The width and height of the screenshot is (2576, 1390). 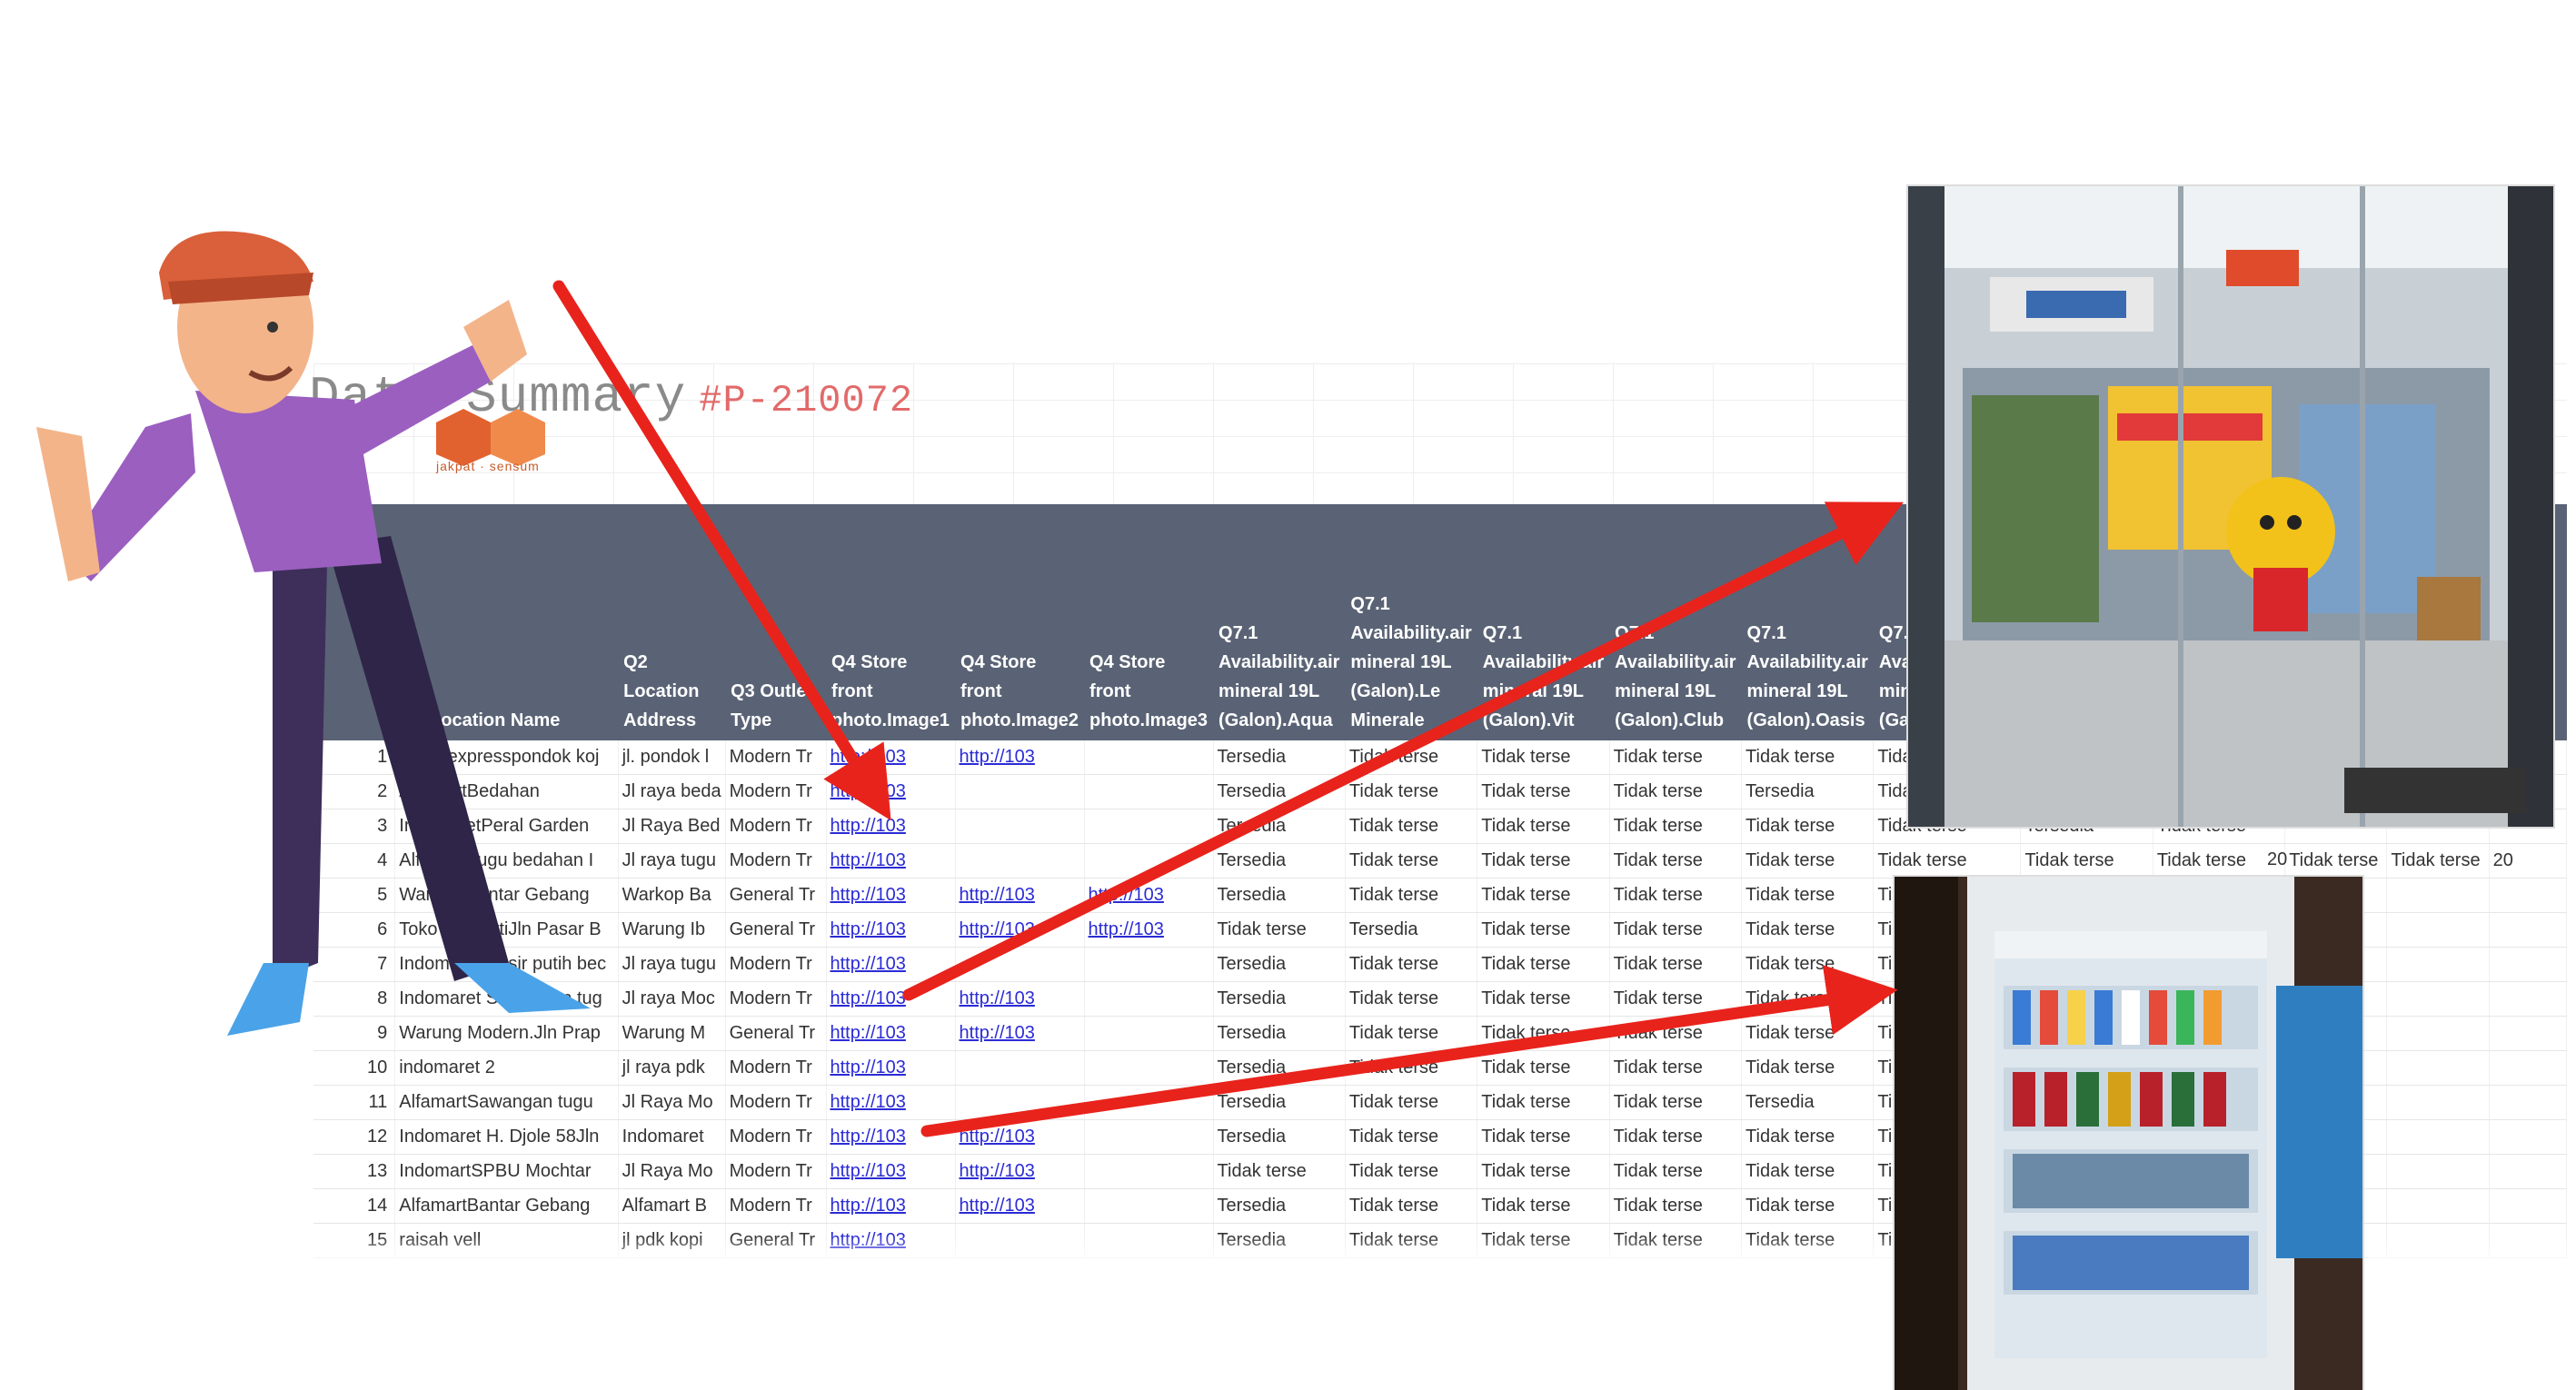 I want to click on row-number: 14, so click(x=355, y=1206).